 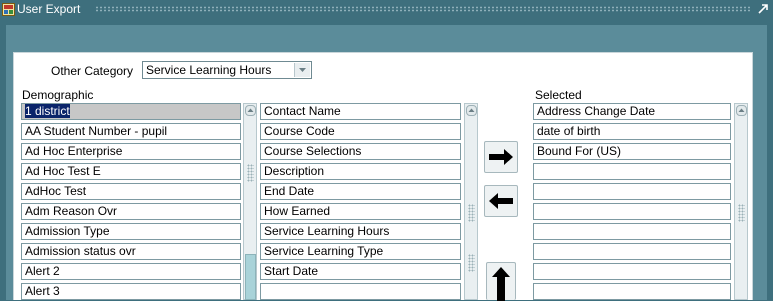 What do you see at coordinates (51, 9) in the screenshot?
I see `window-title: User Export` at bounding box center [51, 9].